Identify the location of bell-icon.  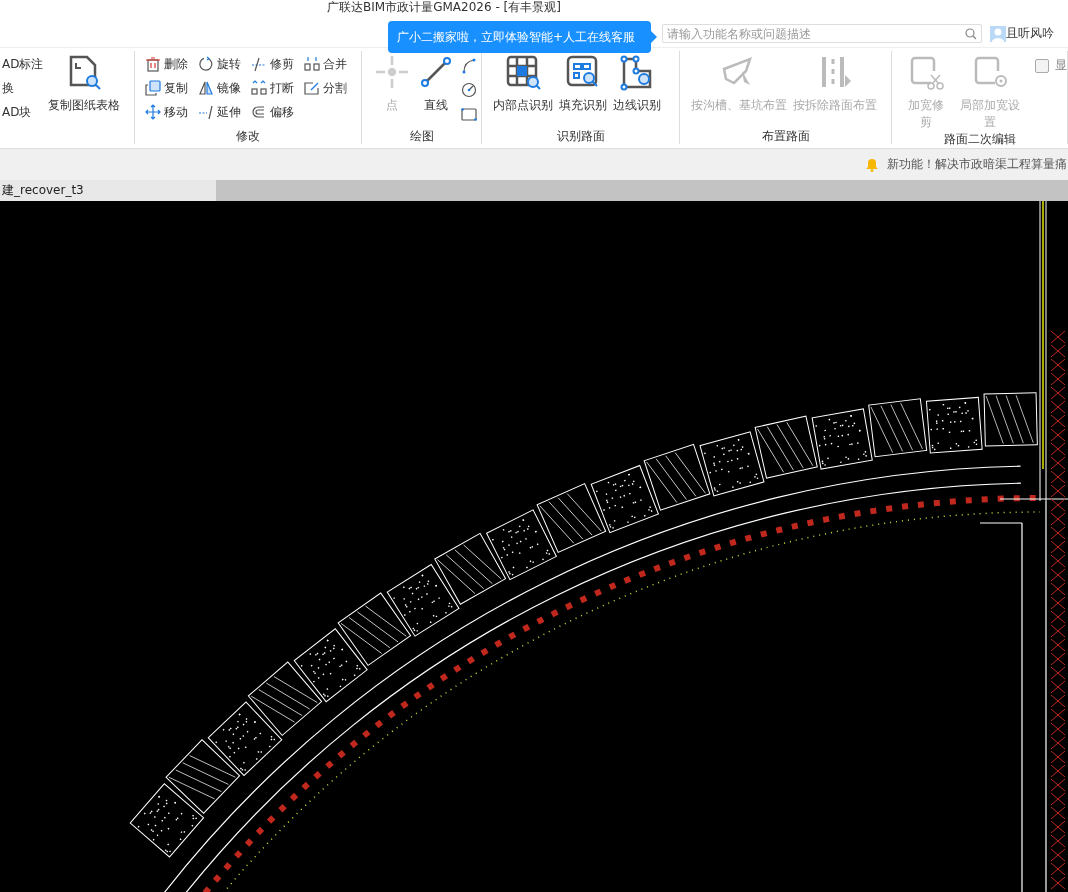
(872, 164).